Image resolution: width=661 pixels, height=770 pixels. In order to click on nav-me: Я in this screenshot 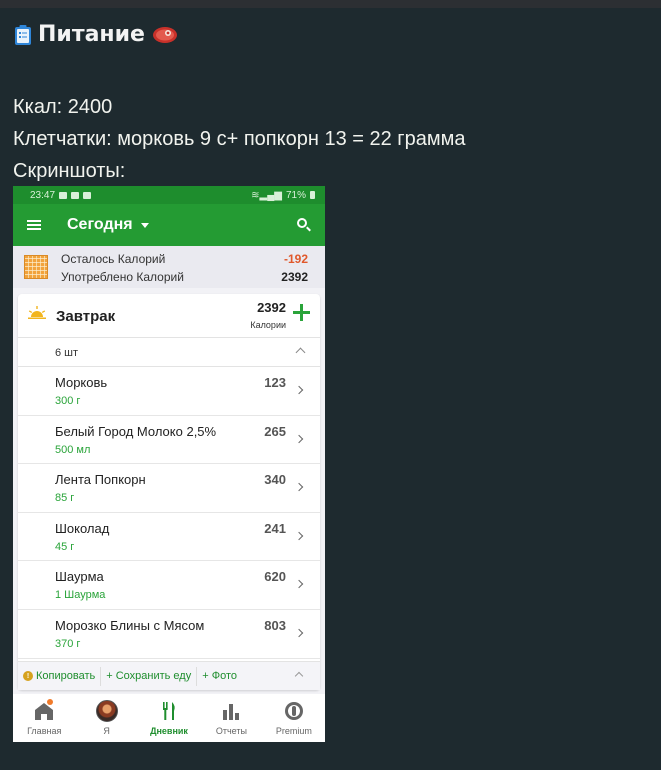, I will do `click(106, 718)`.